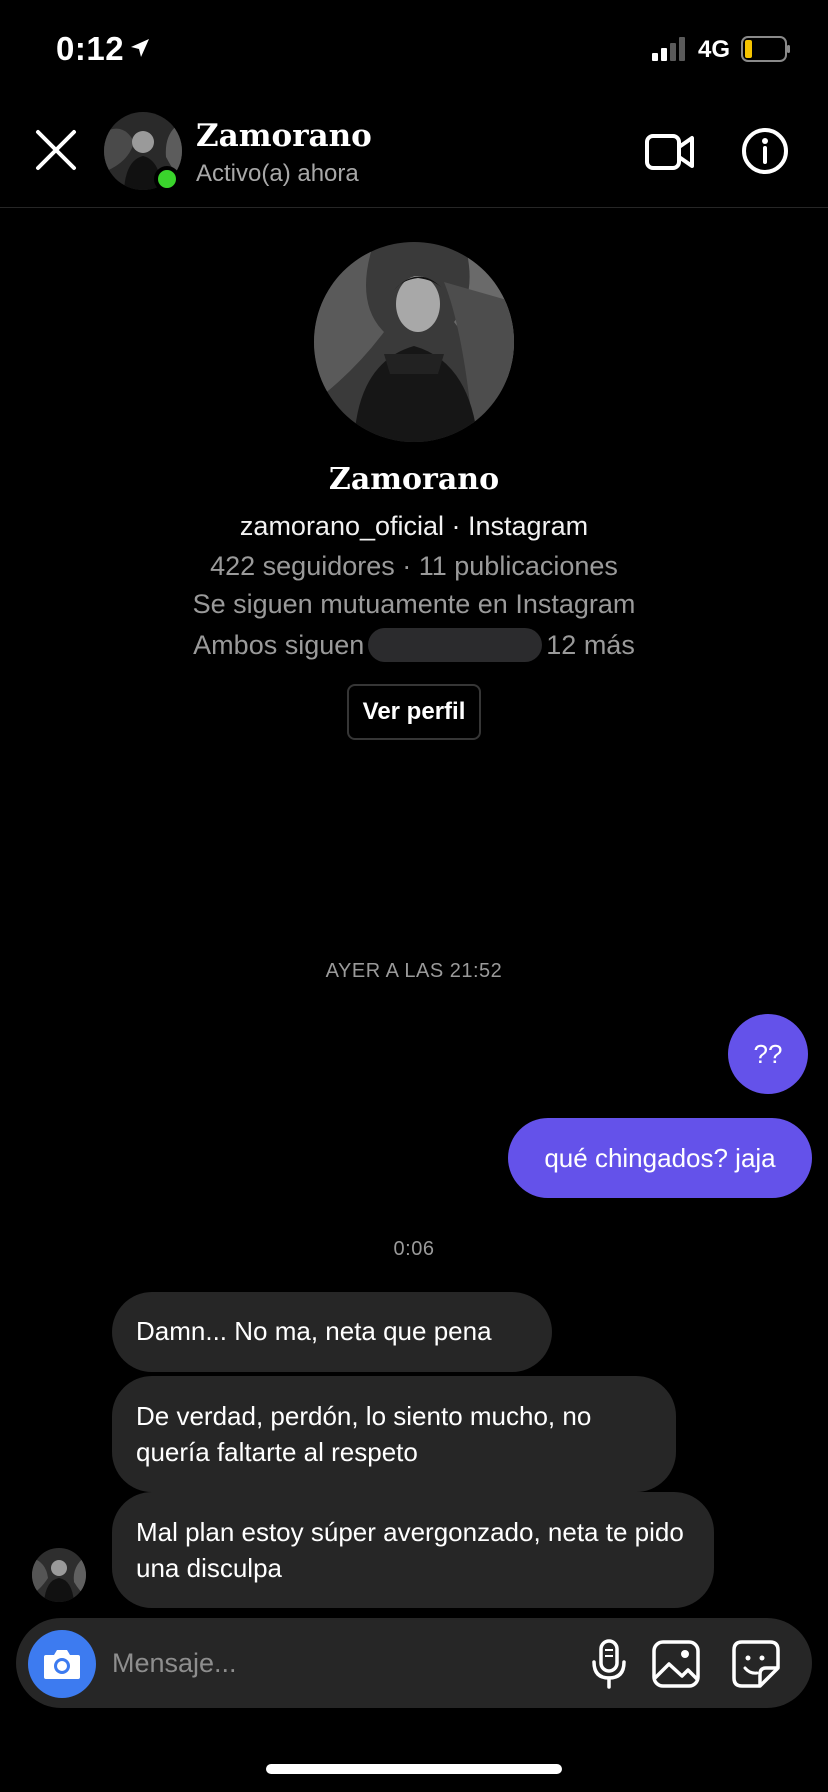 This screenshot has height=1792, width=828. Describe the element at coordinates (768, 1054) in the screenshot. I see `sent-message-bubble: ??` at that location.